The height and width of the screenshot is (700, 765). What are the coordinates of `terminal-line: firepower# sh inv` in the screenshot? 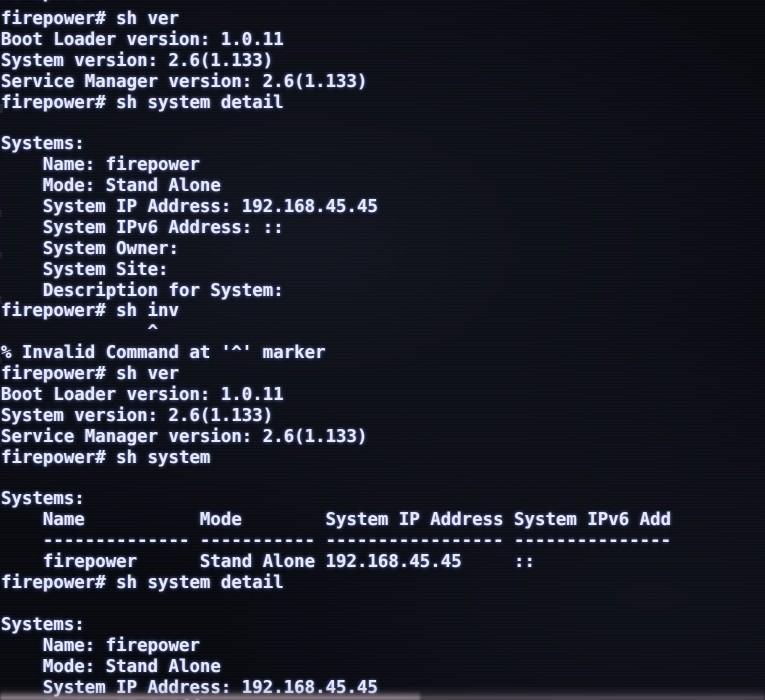 It's located at (90, 311).